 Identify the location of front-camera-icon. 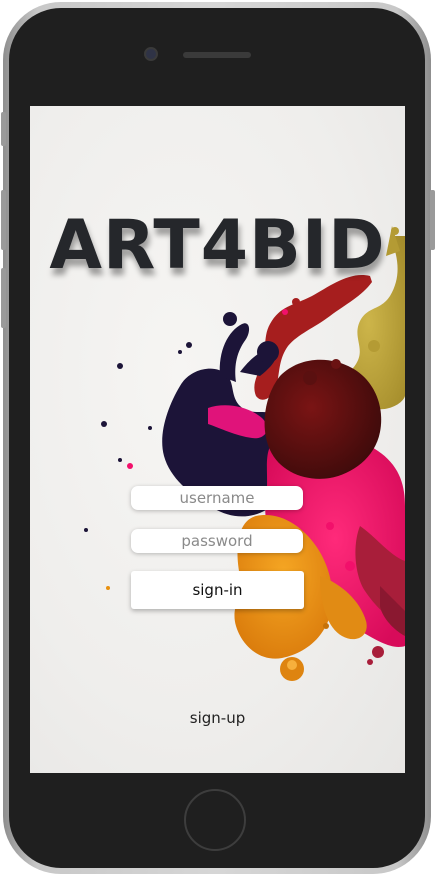
(151, 54).